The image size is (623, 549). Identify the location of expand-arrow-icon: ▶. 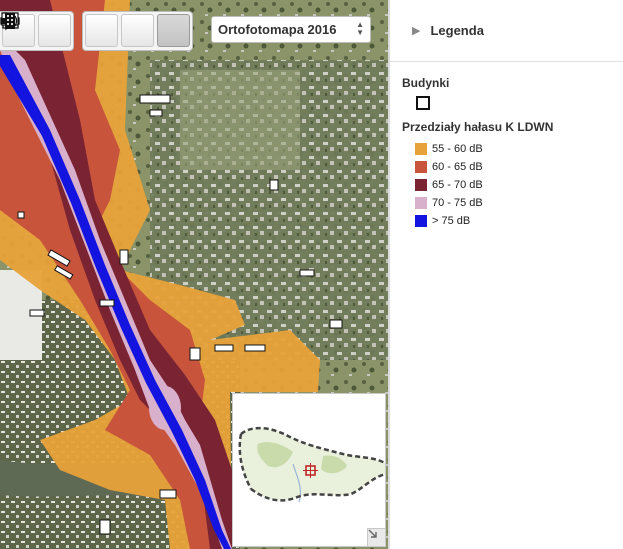
(416, 31).